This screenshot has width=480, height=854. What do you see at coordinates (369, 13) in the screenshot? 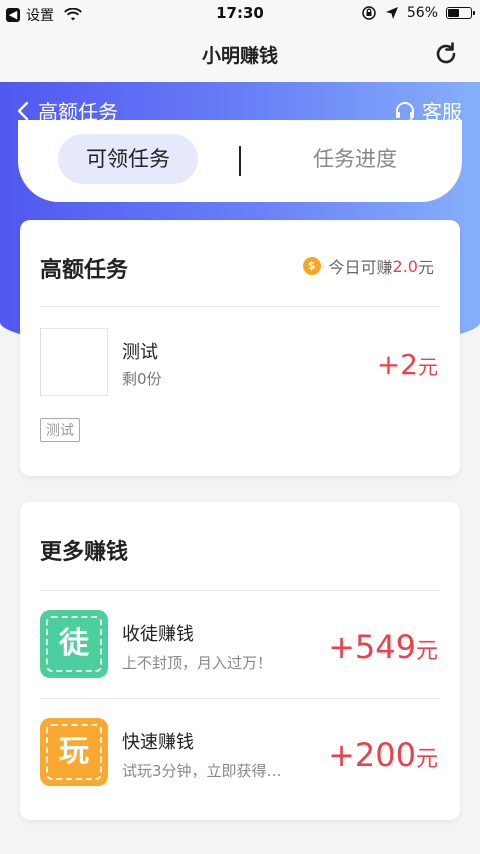
I see `rotation-lock-icon` at bounding box center [369, 13].